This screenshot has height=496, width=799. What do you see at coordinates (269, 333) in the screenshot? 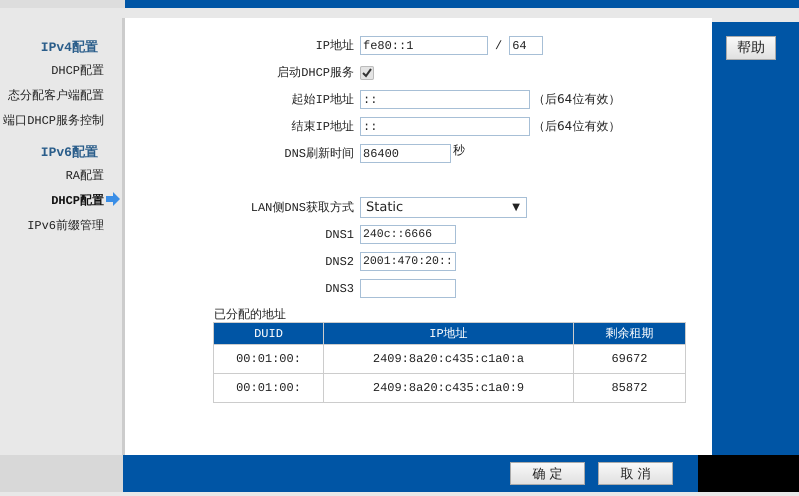
I see `column-header: DUID` at bounding box center [269, 333].